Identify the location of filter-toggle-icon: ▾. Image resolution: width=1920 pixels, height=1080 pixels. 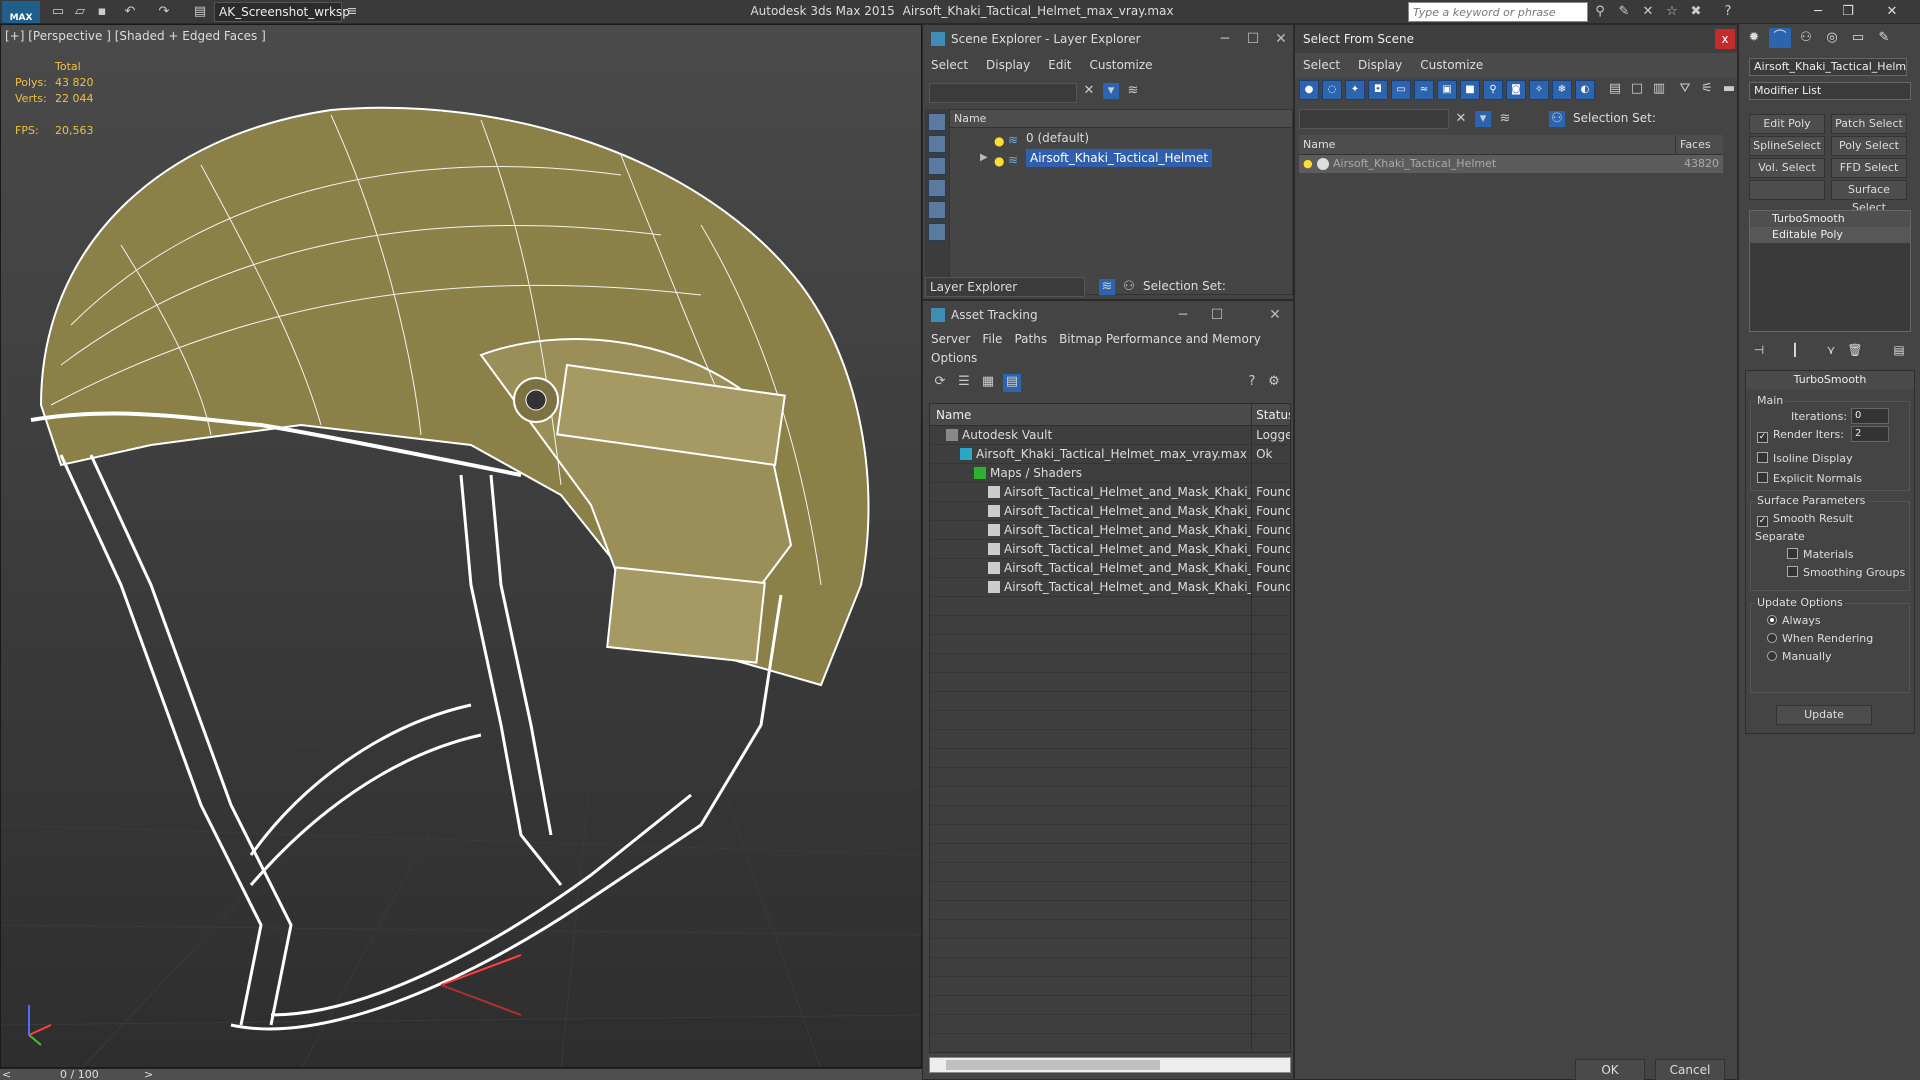
(1483, 119).